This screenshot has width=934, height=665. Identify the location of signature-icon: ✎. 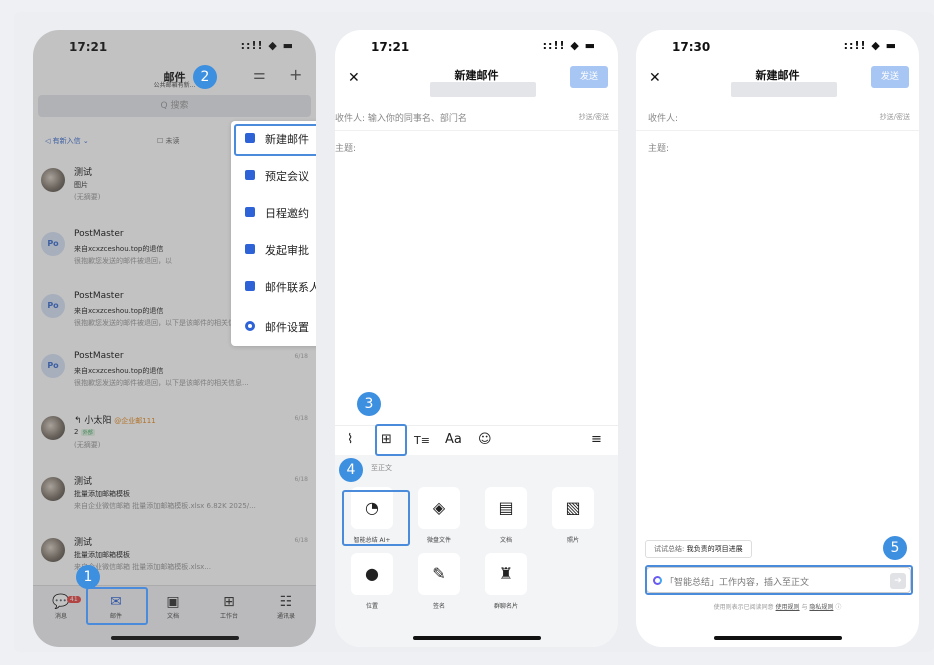
(439, 574).